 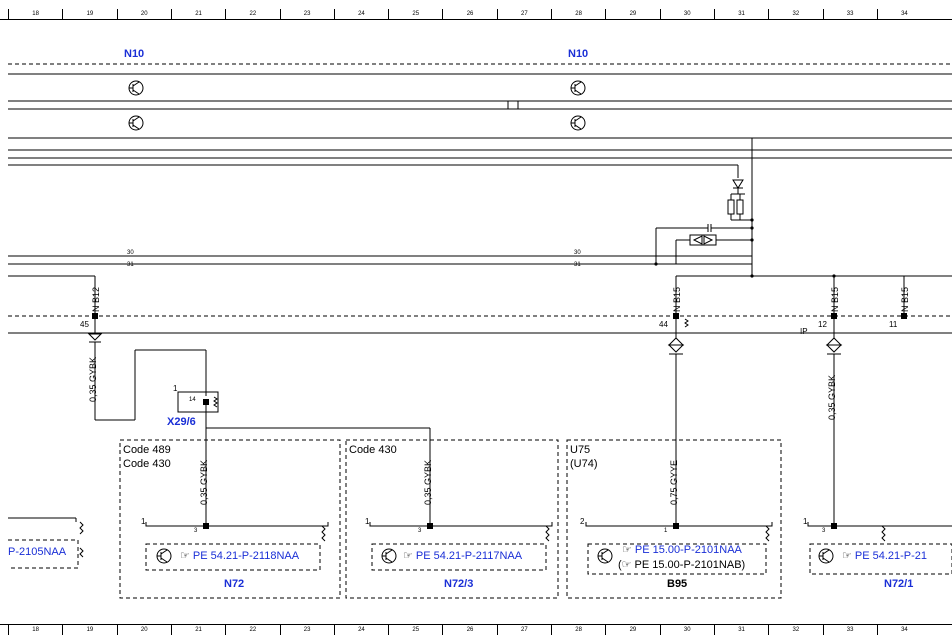 What do you see at coordinates (674, 482) in the screenshot?
I see `wire-label: 0,75 GYYE` at bounding box center [674, 482].